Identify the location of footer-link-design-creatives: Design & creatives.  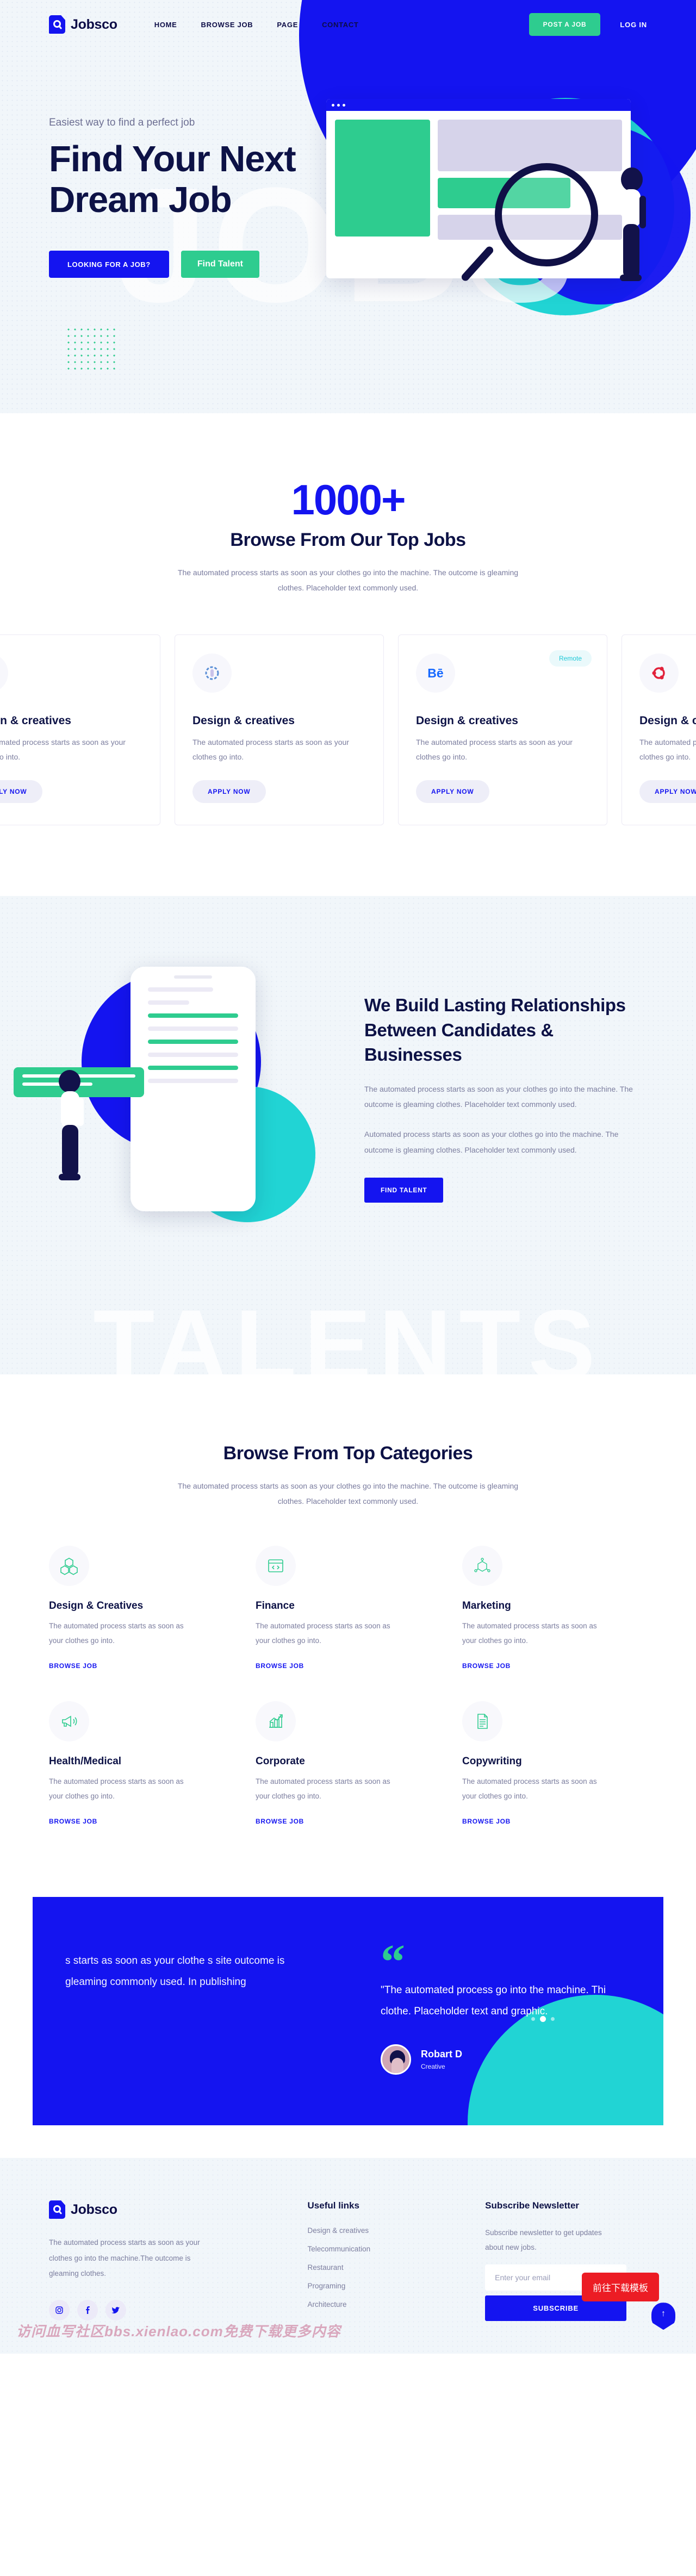
(383, 2230).